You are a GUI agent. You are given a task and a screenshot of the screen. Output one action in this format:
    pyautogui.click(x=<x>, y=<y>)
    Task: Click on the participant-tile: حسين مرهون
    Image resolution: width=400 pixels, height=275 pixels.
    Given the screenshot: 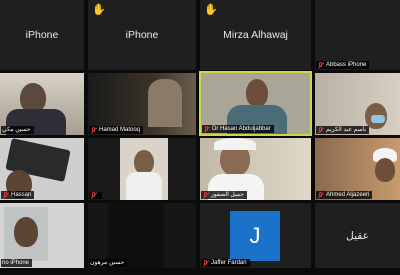 What is the action you would take?
    pyautogui.click(x=142, y=235)
    